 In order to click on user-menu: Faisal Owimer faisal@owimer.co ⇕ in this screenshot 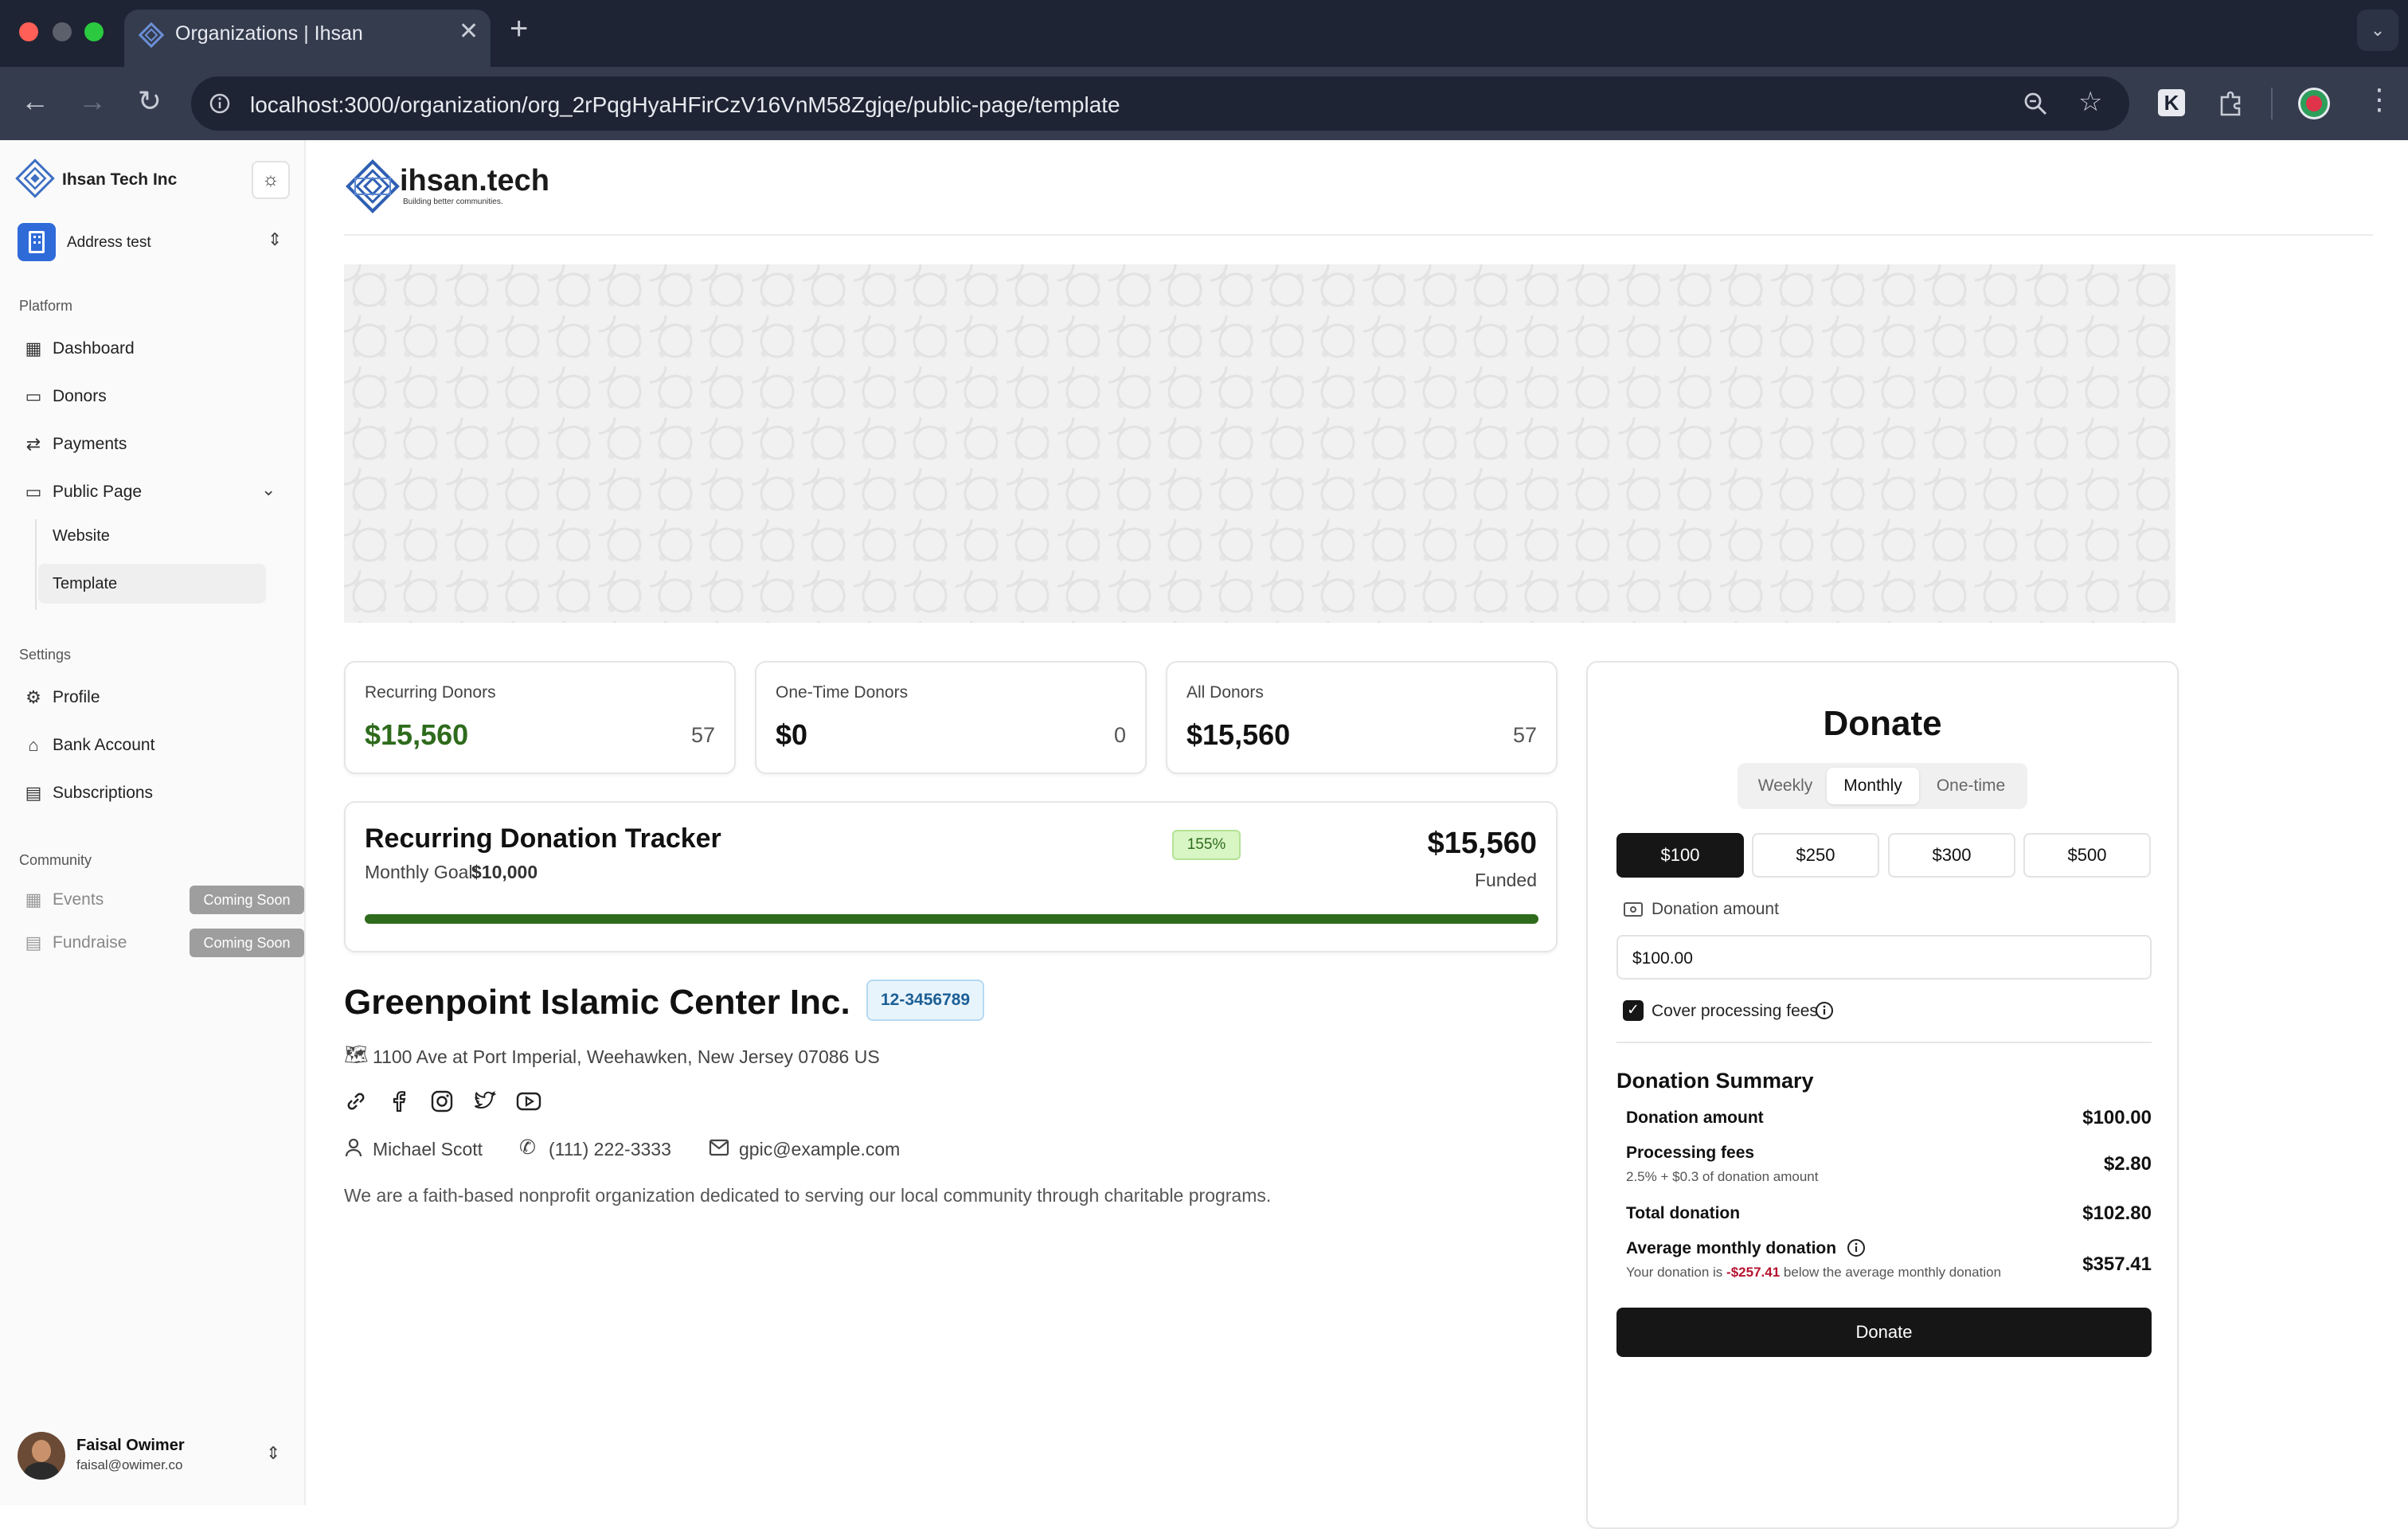, I will do `click(152, 1456)`.